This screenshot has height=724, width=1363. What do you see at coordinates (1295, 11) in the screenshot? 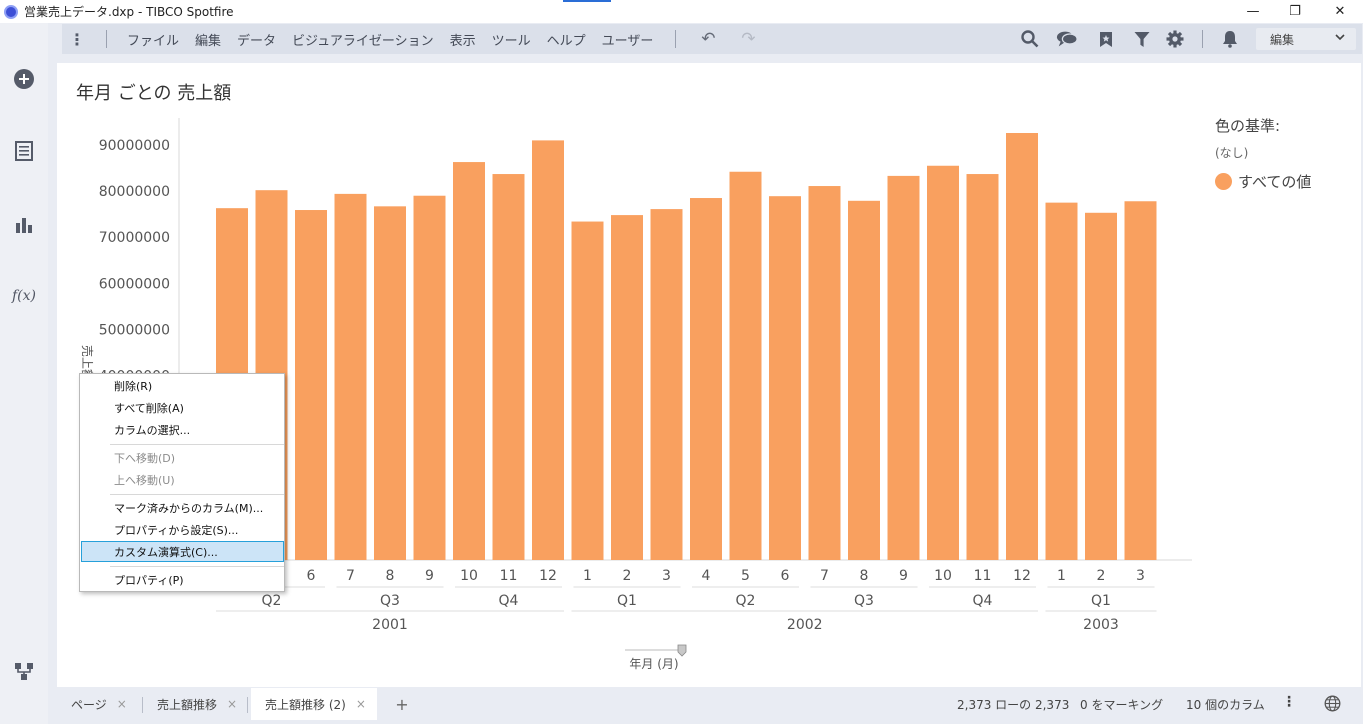
I see `maximize-button: ❐` at bounding box center [1295, 11].